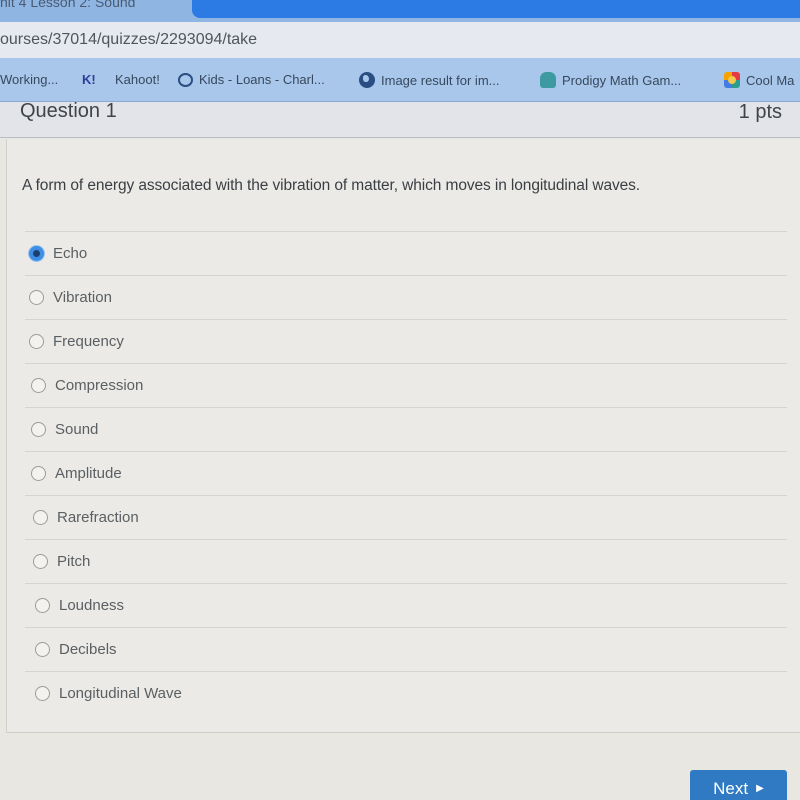 The image size is (800, 800). I want to click on question-points: 1 pts, so click(760, 112).